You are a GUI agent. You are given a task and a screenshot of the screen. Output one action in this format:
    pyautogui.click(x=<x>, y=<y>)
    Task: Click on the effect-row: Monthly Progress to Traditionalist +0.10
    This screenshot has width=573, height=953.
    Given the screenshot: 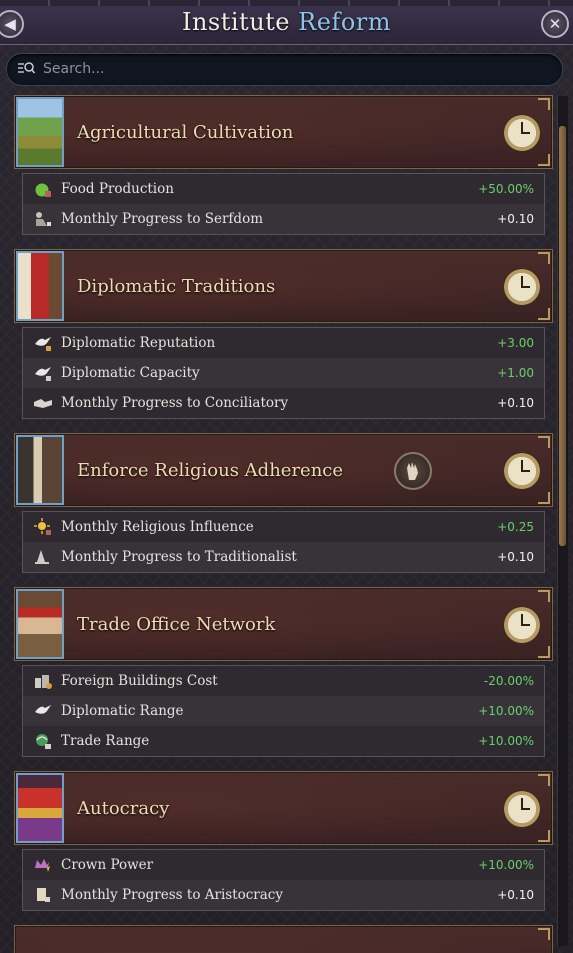 What is the action you would take?
    pyautogui.click(x=283, y=557)
    